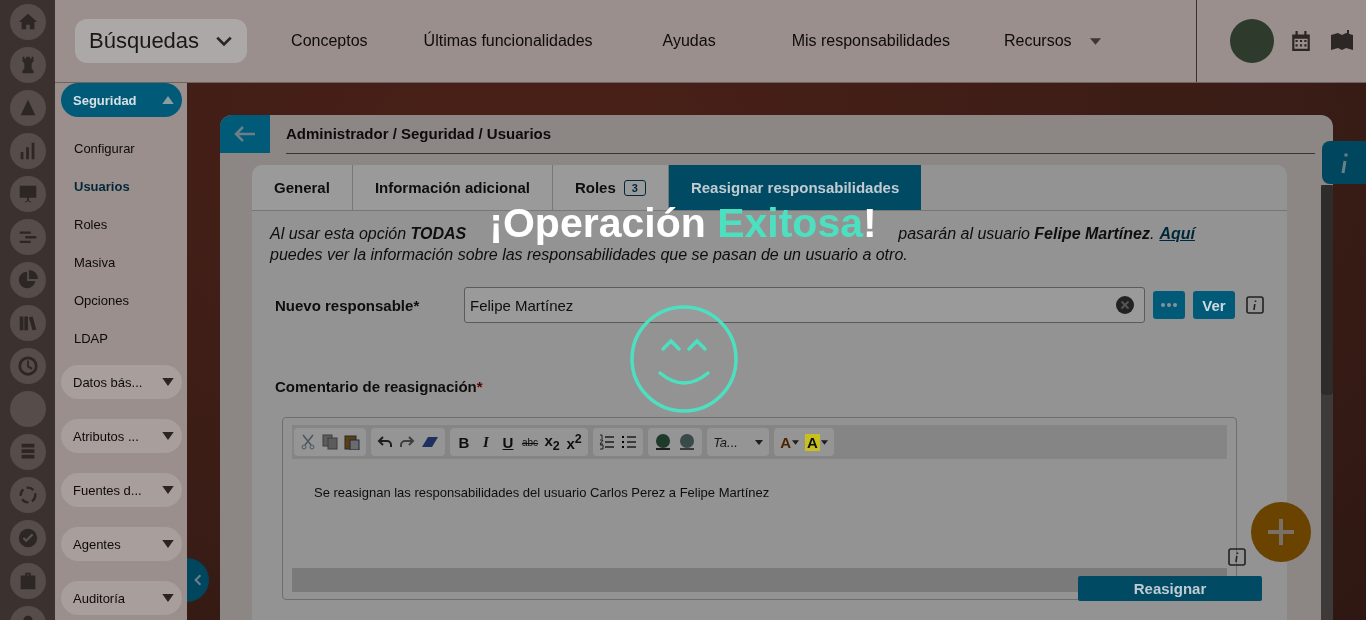  Describe the element at coordinates (804, 305) in the screenshot. I see `input-field: Felipe Martínez` at that location.